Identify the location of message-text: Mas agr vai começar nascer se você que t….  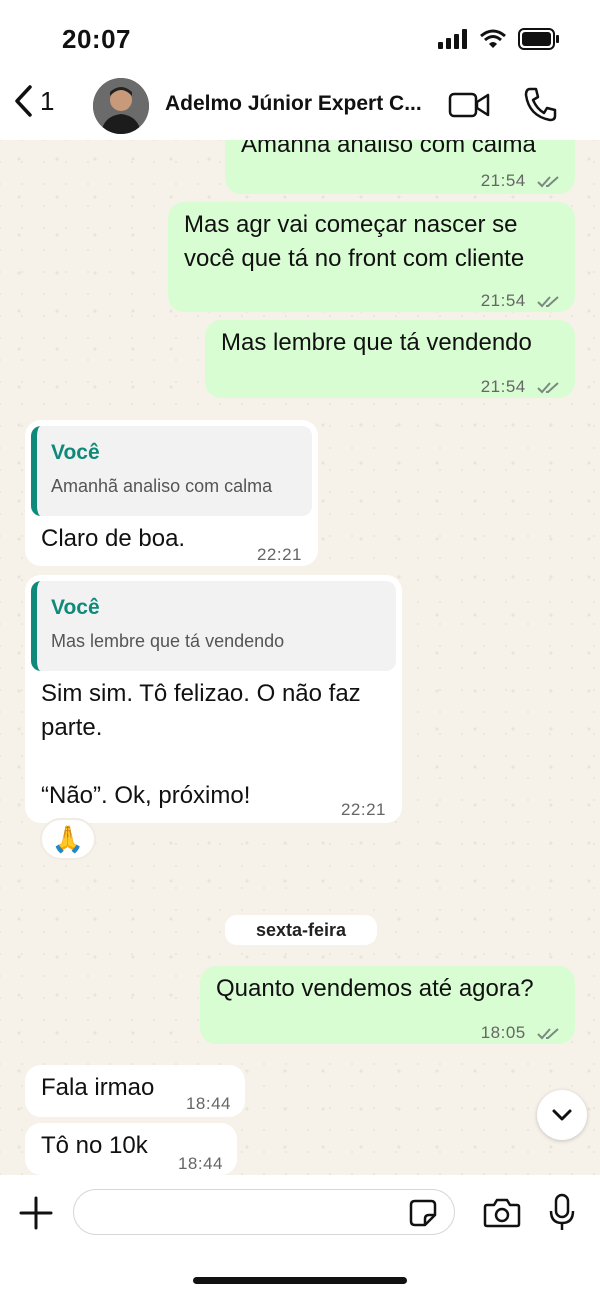
(354, 241).